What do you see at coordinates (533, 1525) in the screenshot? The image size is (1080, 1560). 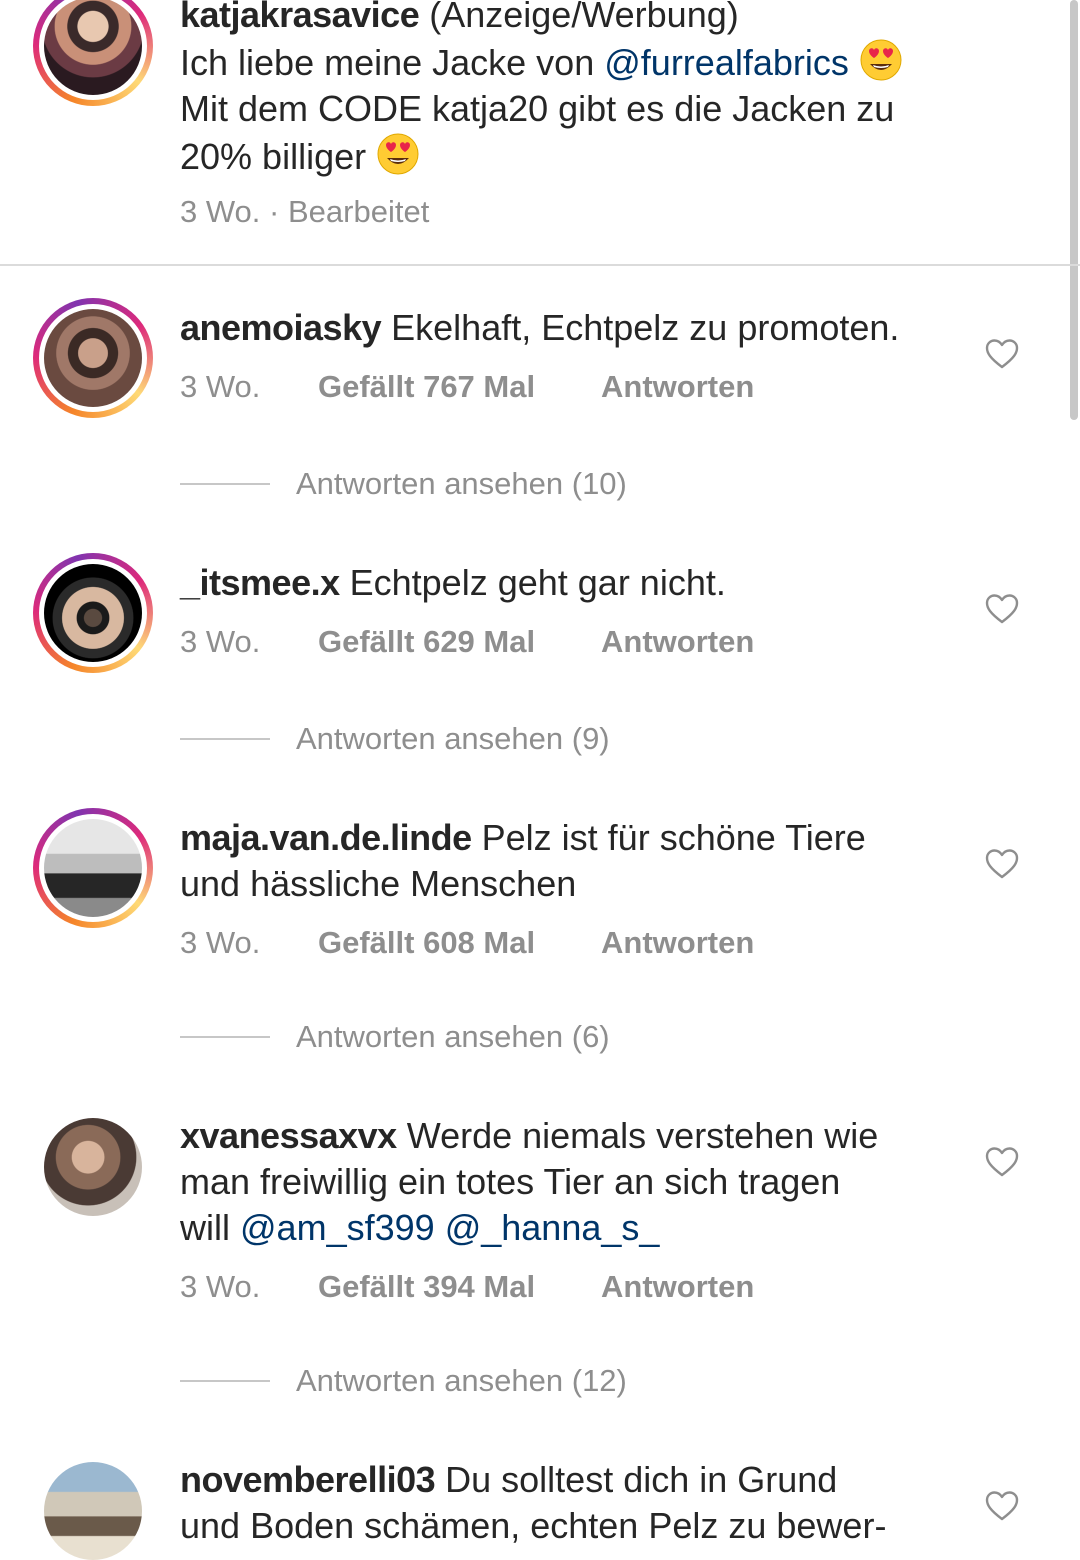 I see `comment-body: und Boden schämen, echten Pelz zu bewer-` at bounding box center [533, 1525].